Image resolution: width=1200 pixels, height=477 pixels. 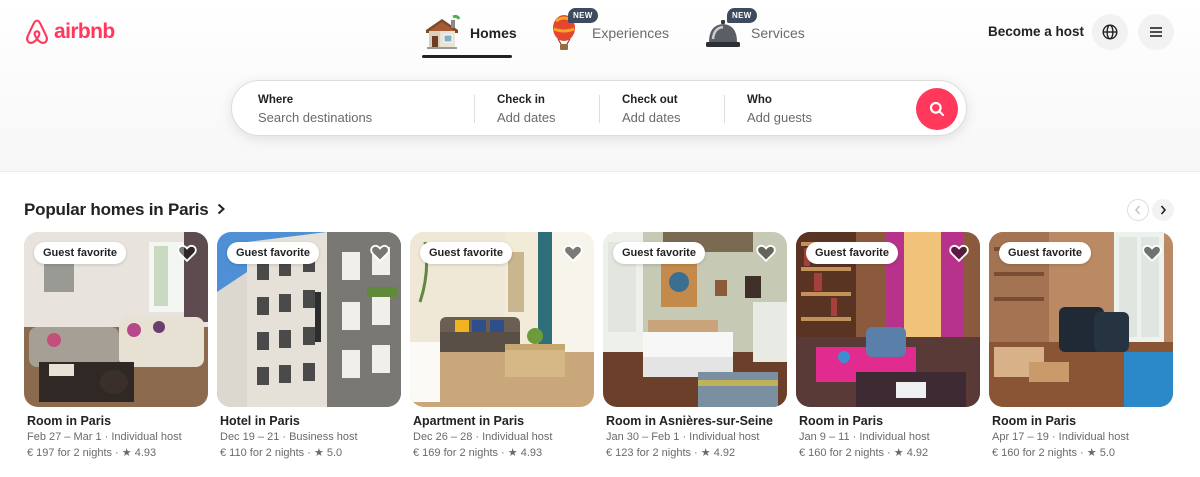 I want to click on listing-price-rating: € 160 for 2 nights · ★ 5.0, so click(x=1053, y=453).